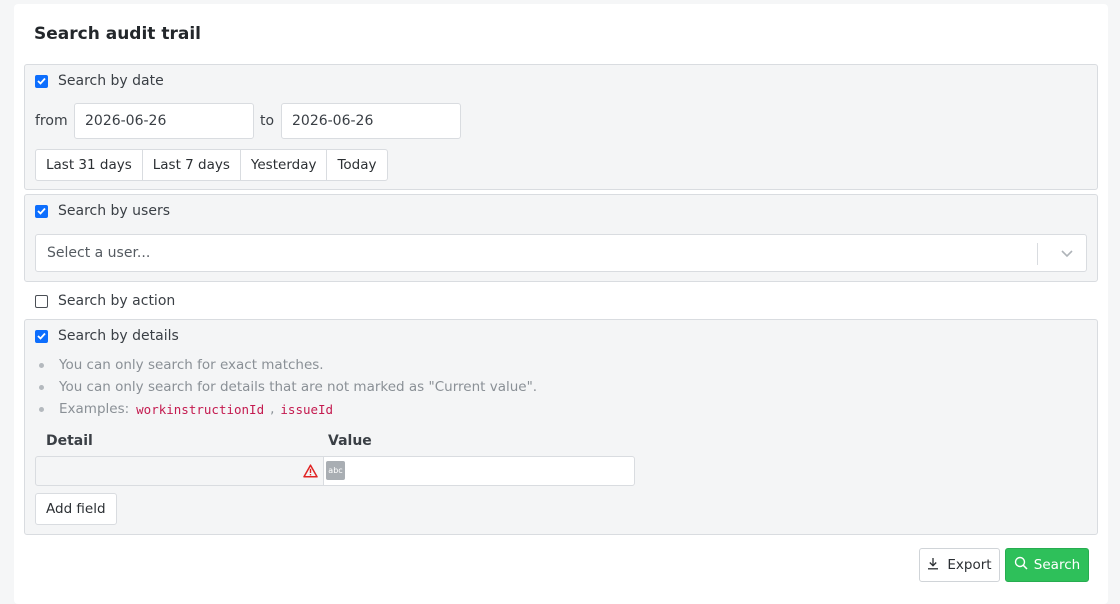  I want to click on chevron-down-icon, so click(1067, 255).